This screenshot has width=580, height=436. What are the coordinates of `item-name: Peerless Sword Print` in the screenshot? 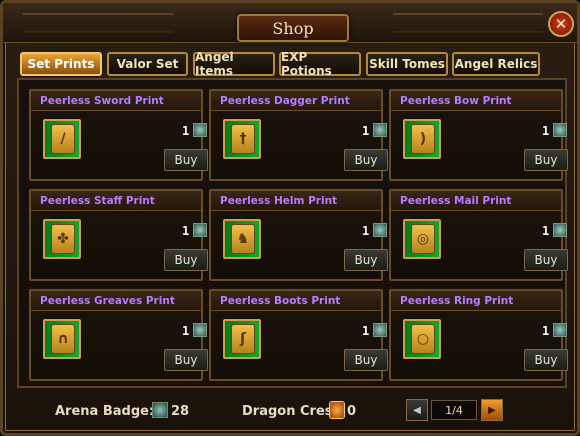 It's located at (116, 101).